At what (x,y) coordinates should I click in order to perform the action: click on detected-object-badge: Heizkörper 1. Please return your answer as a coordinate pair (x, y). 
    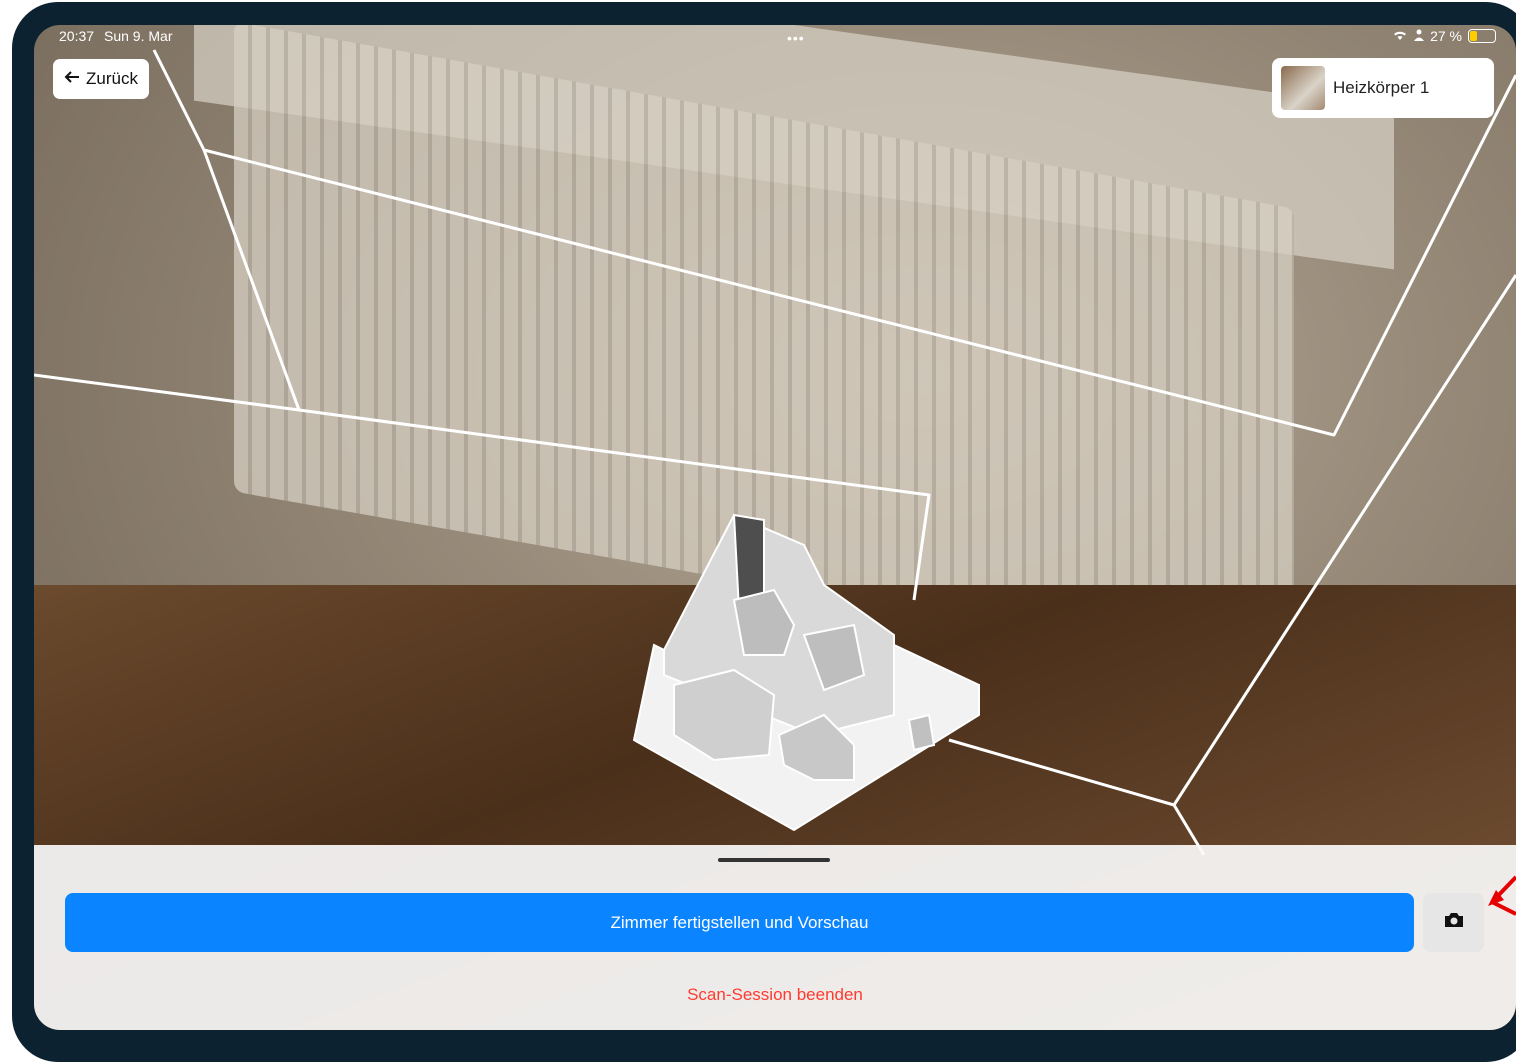
    Looking at the image, I should click on (1383, 88).